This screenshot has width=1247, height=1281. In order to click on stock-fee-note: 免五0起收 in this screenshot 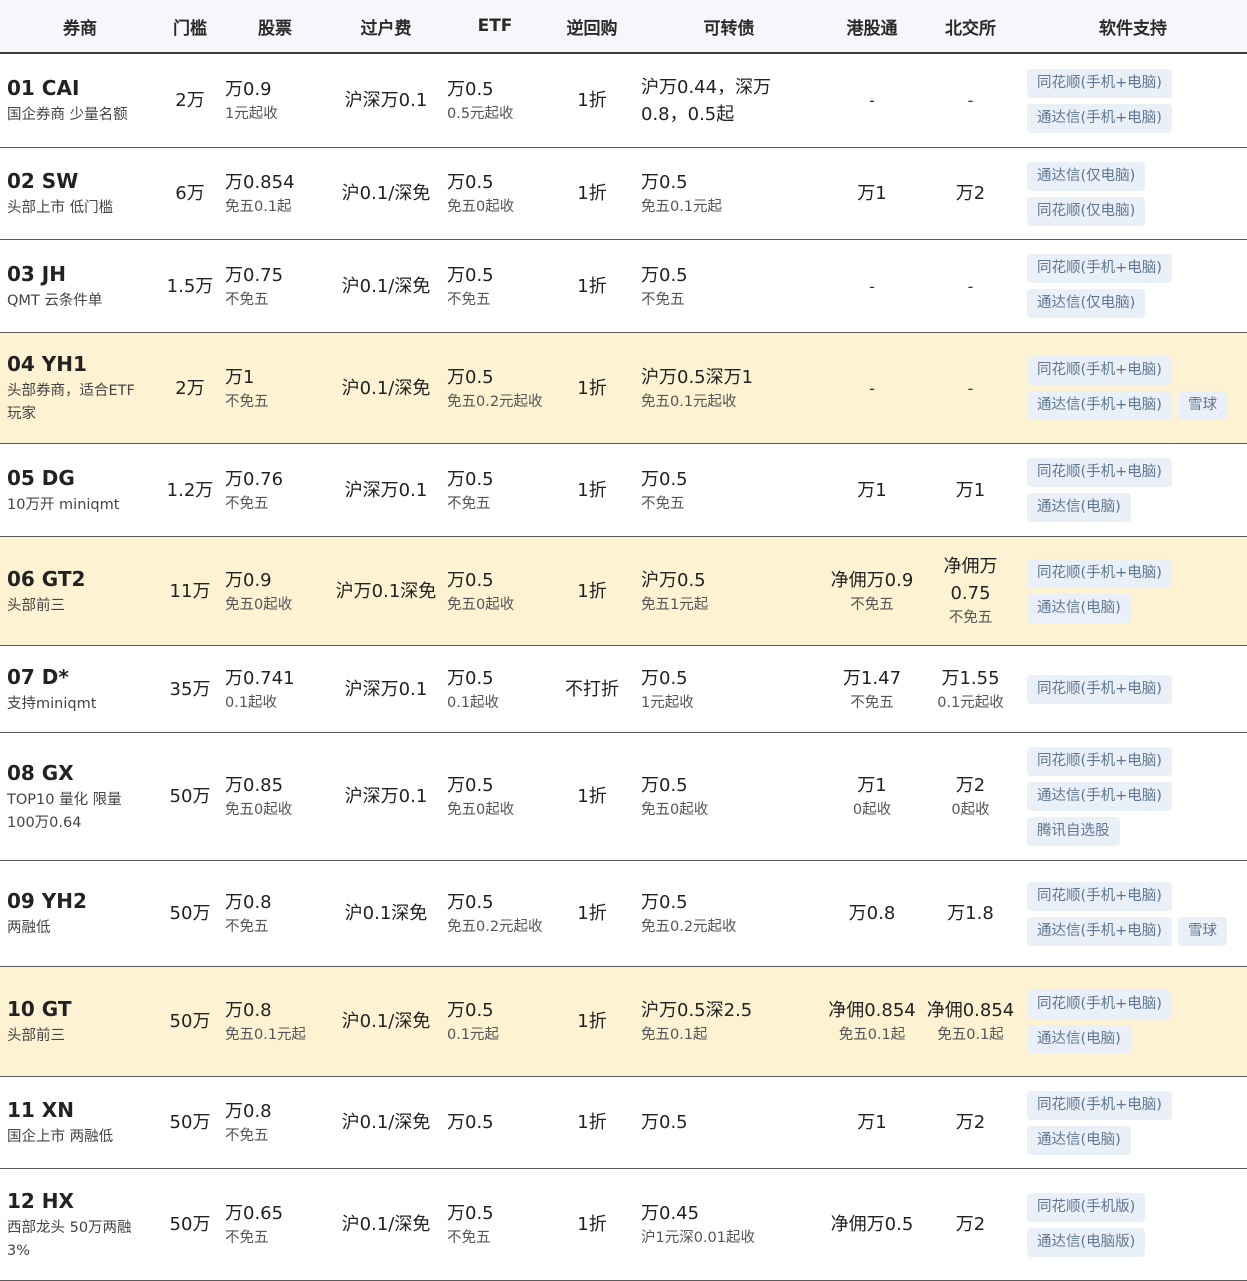, I will do `click(259, 810)`.